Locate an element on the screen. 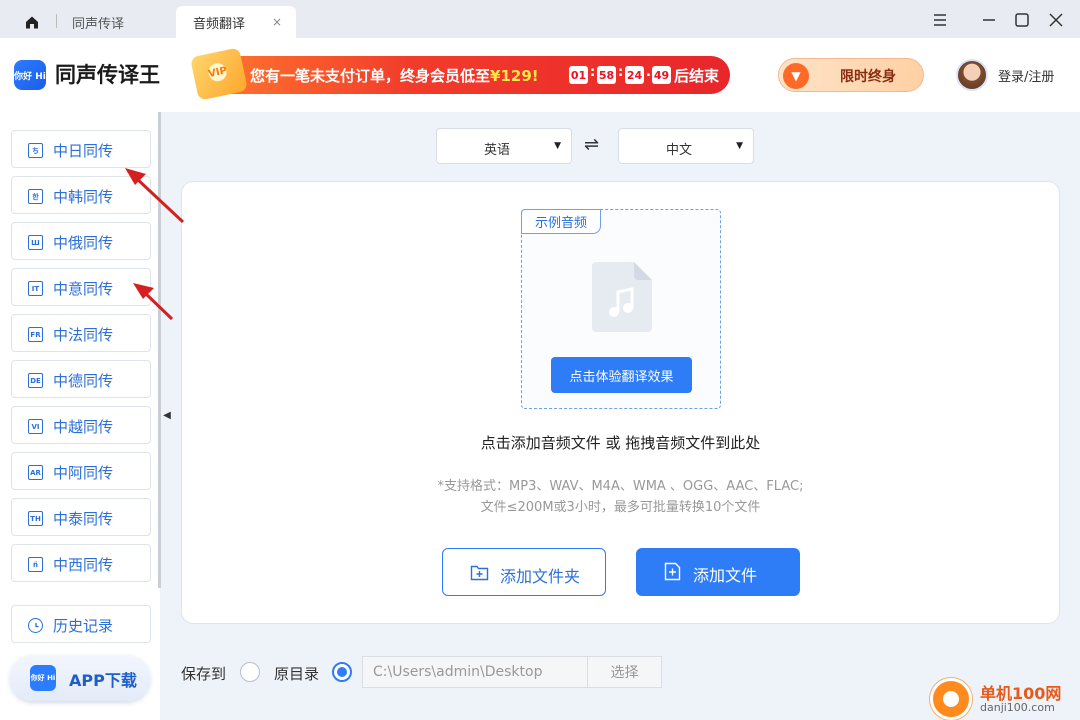 This screenshot has width=1080, height=720. add-file-label: 添加文件 is located at coordinates (725, 575).